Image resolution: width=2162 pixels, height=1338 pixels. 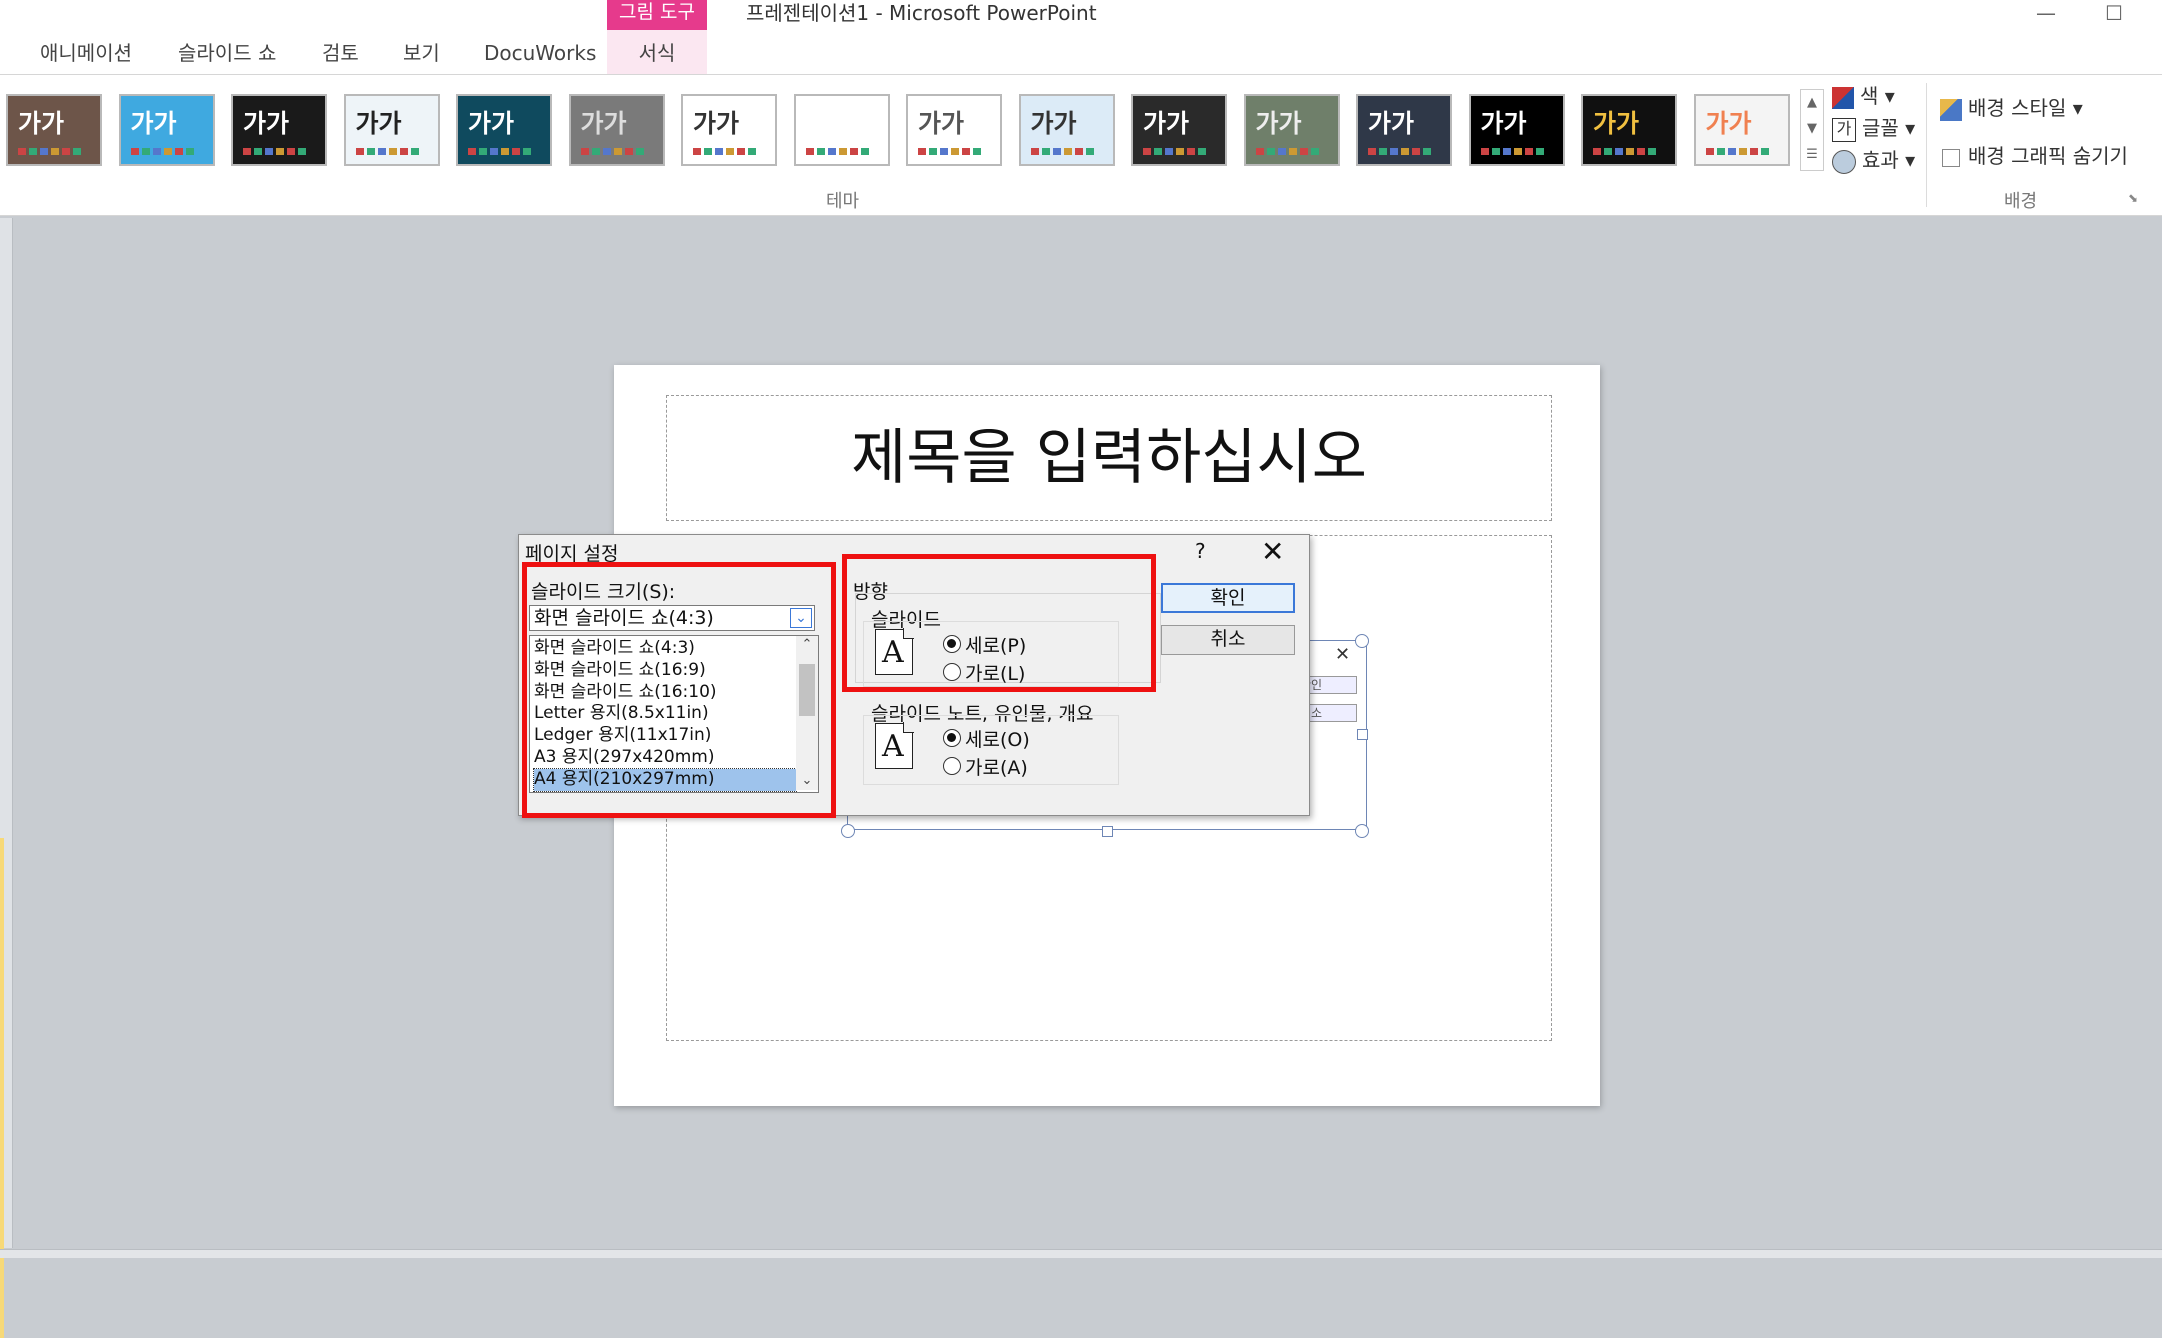 What do you see at coordinates (657, 37) in the screenshot?
I see `picture-tools-context-tab: 그림 도구 서식` at bounding box center [657, 37].